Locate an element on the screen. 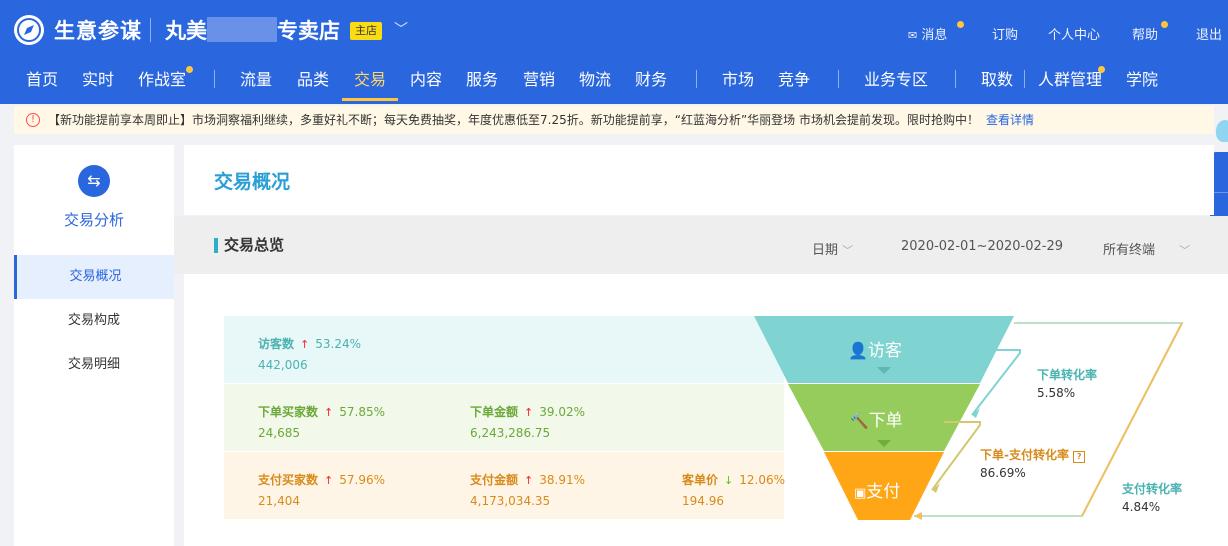 This screenshot has width=1228, height=546. sidebar-item-trade-details: 交易明细 is located at coordinates (94, 365).